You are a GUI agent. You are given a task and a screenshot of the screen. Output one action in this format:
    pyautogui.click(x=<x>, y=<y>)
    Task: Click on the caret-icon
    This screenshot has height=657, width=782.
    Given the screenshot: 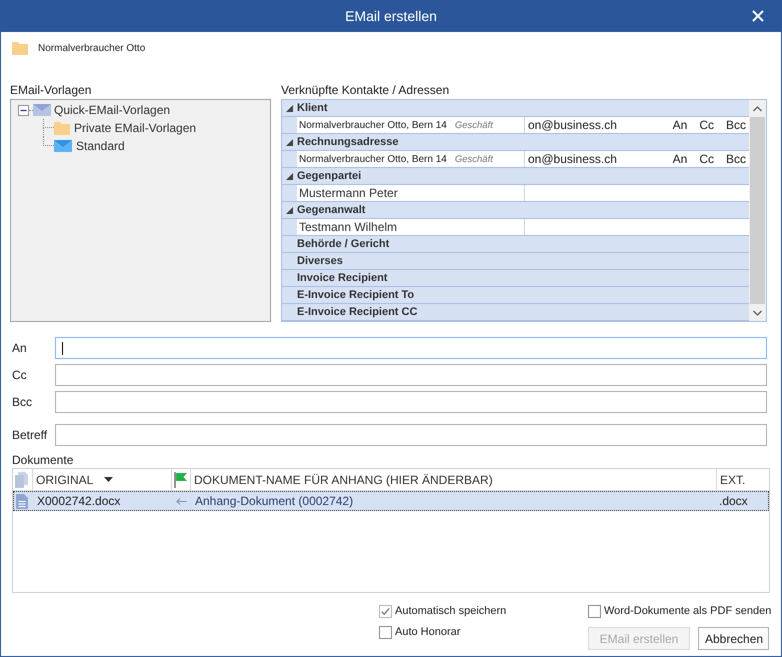 What is the action you would take?
    pyautogui.click(x=109, y=479)
    